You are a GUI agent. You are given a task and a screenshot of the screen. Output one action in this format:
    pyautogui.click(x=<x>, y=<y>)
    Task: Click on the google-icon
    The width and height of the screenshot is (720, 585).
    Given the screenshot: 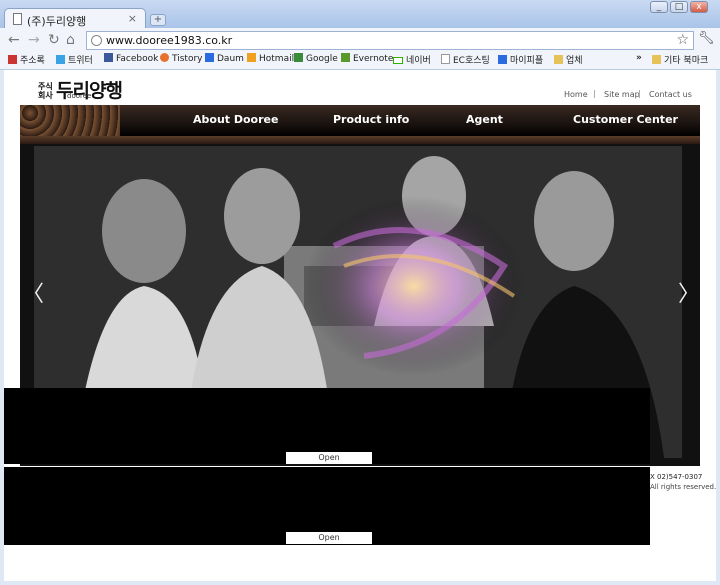 What is the action you would take?
    pyautogui.click(x=298, y=57)
    